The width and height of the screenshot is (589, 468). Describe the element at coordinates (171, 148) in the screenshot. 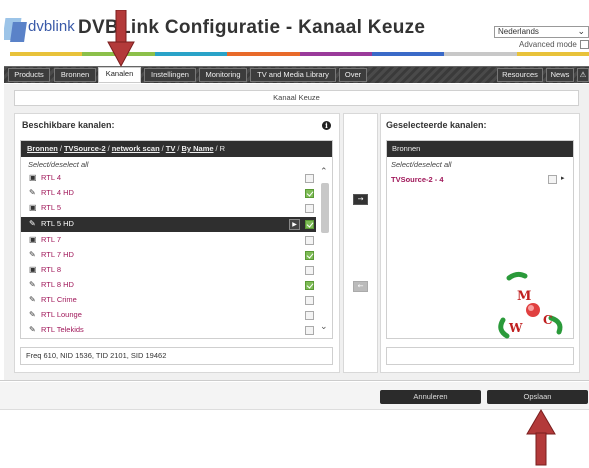

I see `breadcrumb-tv: TV` at that location.